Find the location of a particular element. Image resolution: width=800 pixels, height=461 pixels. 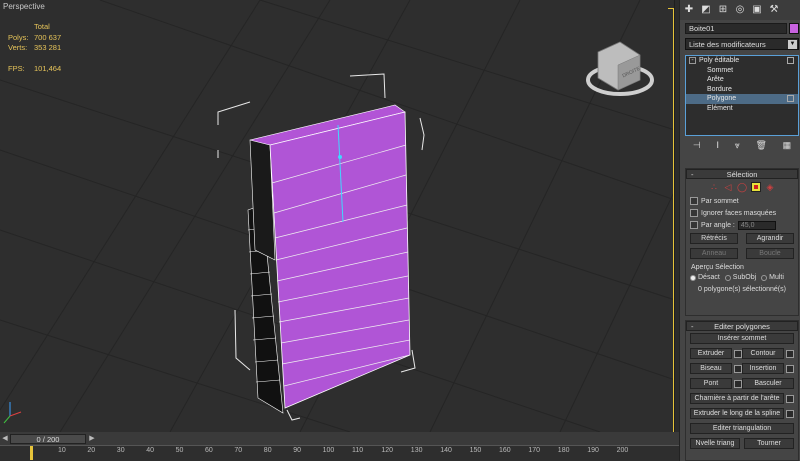

edge-mode-icon: ◁ is located at coordinates (728, 187).